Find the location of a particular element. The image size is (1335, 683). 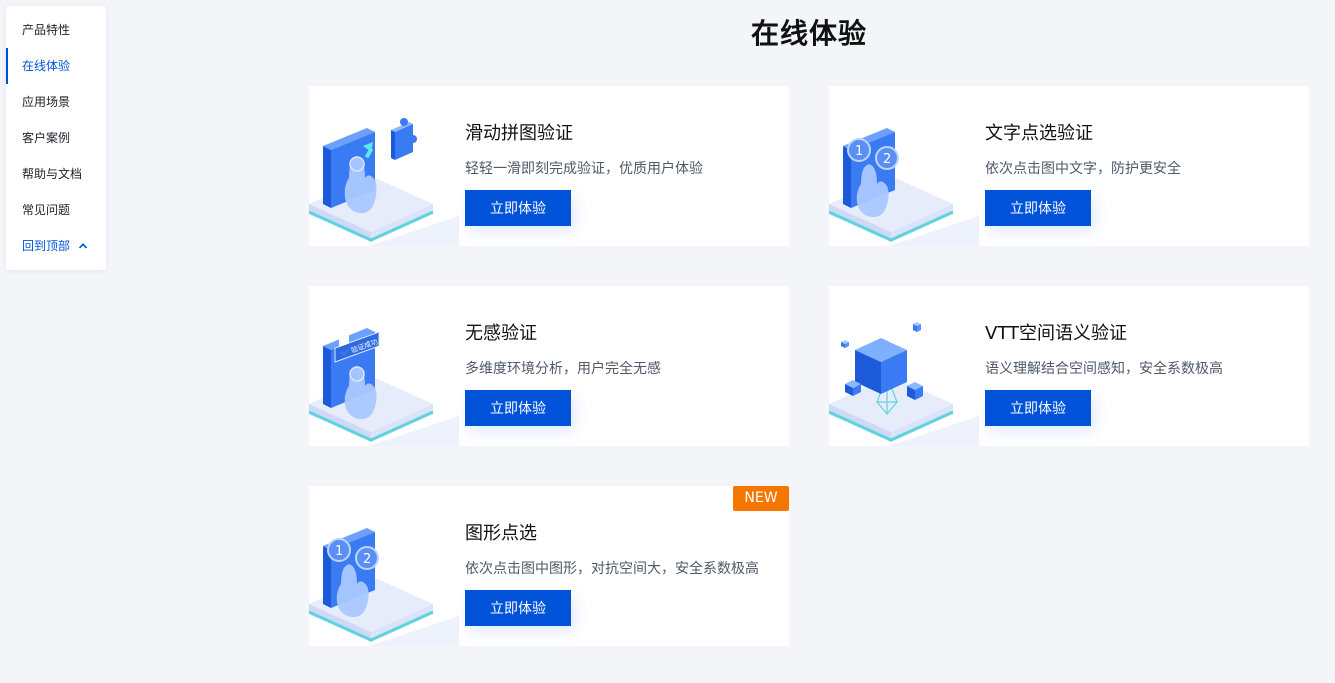

sidebar-item-scenarios: 应用场景 is located at coordinates (56, 102).